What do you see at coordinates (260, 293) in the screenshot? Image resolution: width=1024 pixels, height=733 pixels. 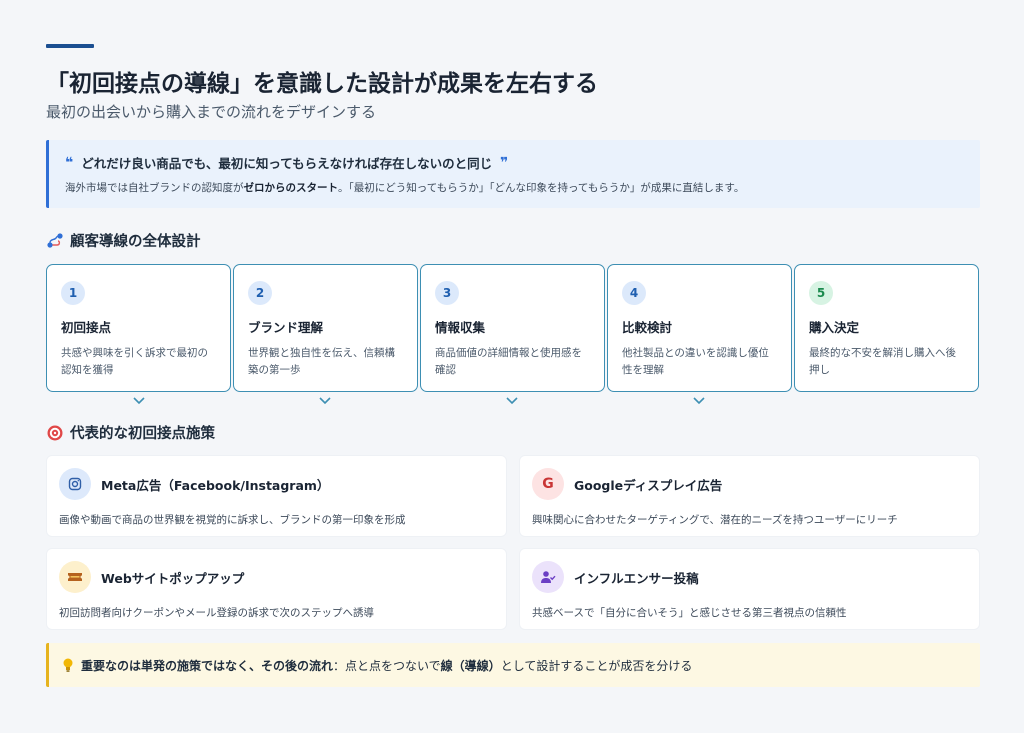 I see `step-number: 2` at bounding box center [260, 293].